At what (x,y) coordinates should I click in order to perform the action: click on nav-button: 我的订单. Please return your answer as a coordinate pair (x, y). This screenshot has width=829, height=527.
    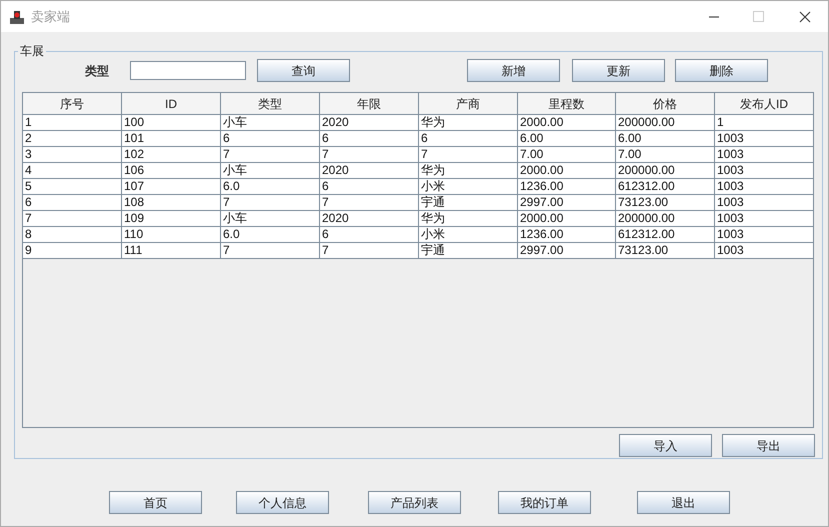
    Looking at the image, I should click on (544, 502).